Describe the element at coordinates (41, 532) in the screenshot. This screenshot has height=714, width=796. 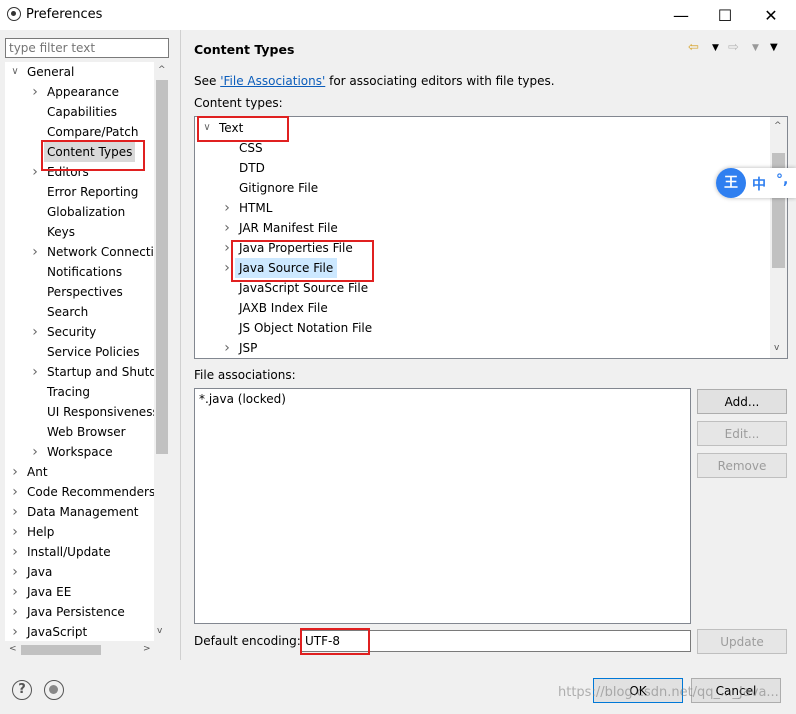
I see `tree-item-label: Help` at that location.